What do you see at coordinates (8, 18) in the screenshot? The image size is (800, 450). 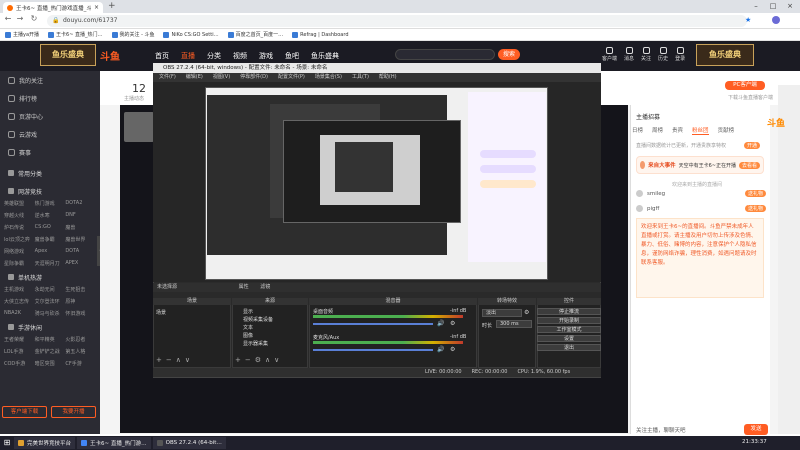 I see `back-icon: ←` at bounding box center [8, 18].